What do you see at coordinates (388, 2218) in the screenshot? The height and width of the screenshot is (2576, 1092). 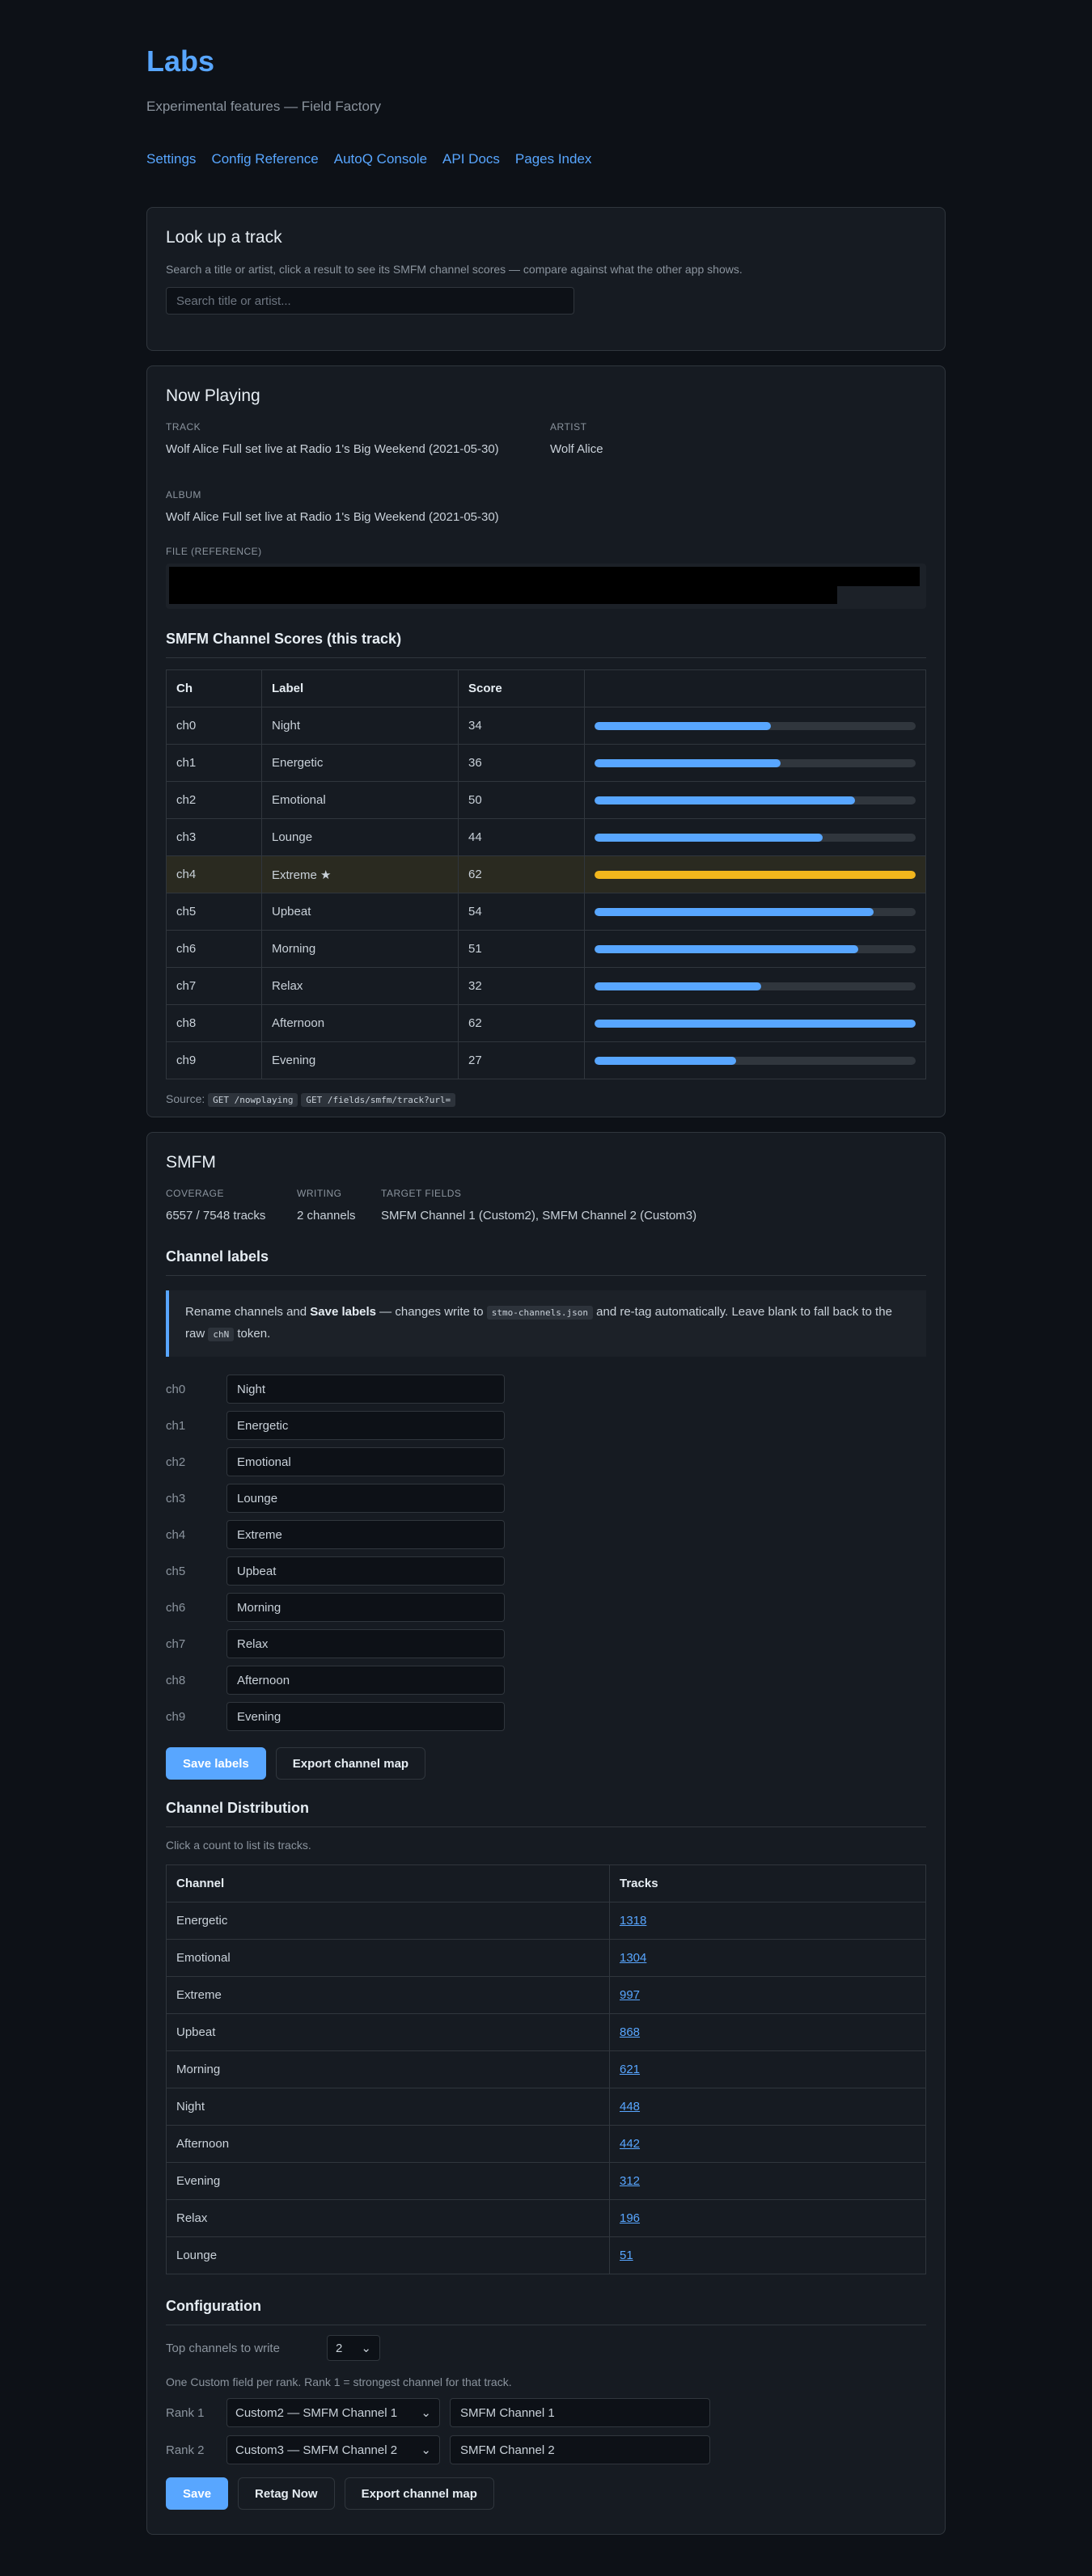 I see `distribution-channel: Relax` at bounding box center [388, 2218].